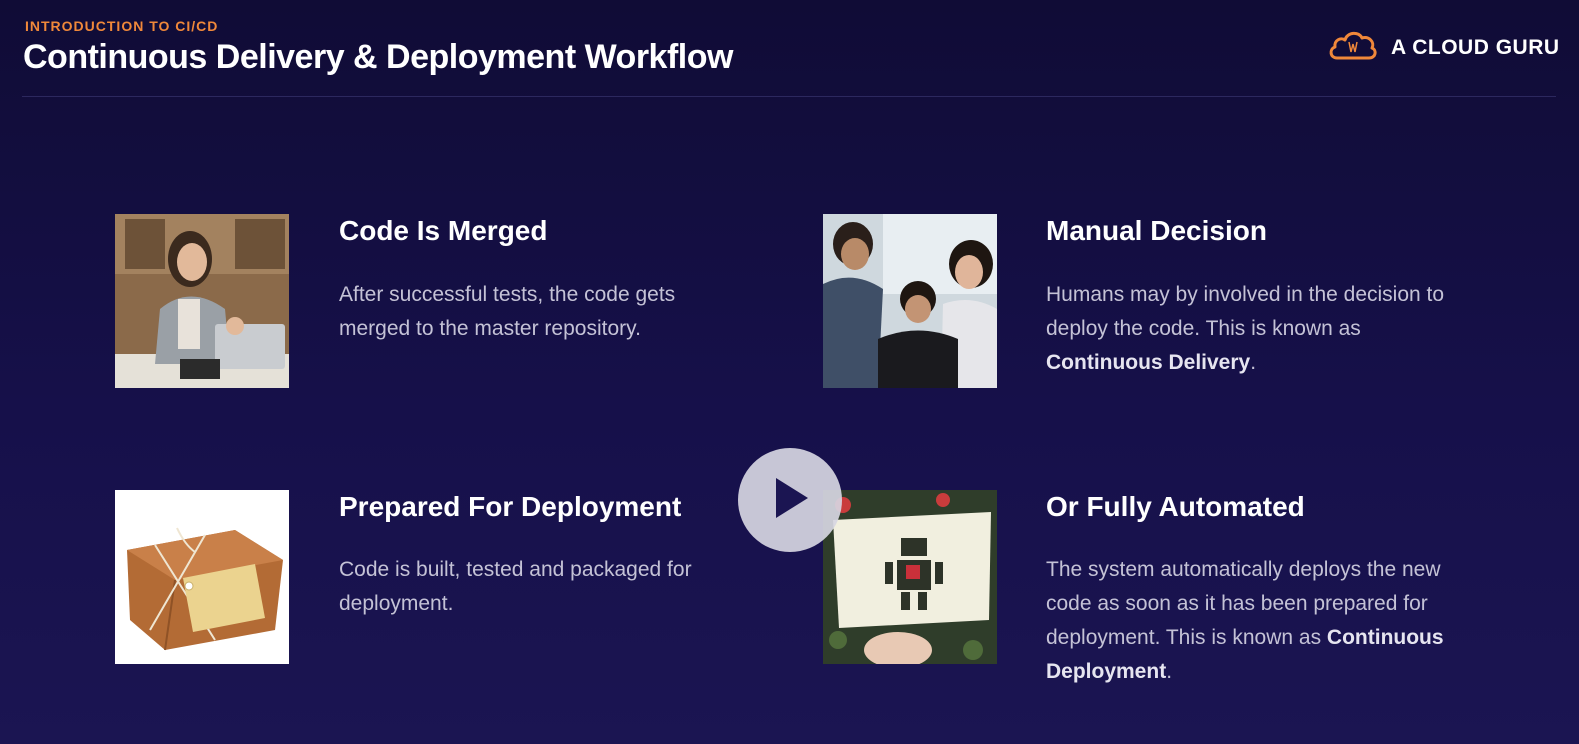 The height and width of the screenshot is (744, 1579). Describe the element at coordinates (122, 26) in the screenshot. I see `section-kicker: INTRODUCTION TO CI/CD` at that location.